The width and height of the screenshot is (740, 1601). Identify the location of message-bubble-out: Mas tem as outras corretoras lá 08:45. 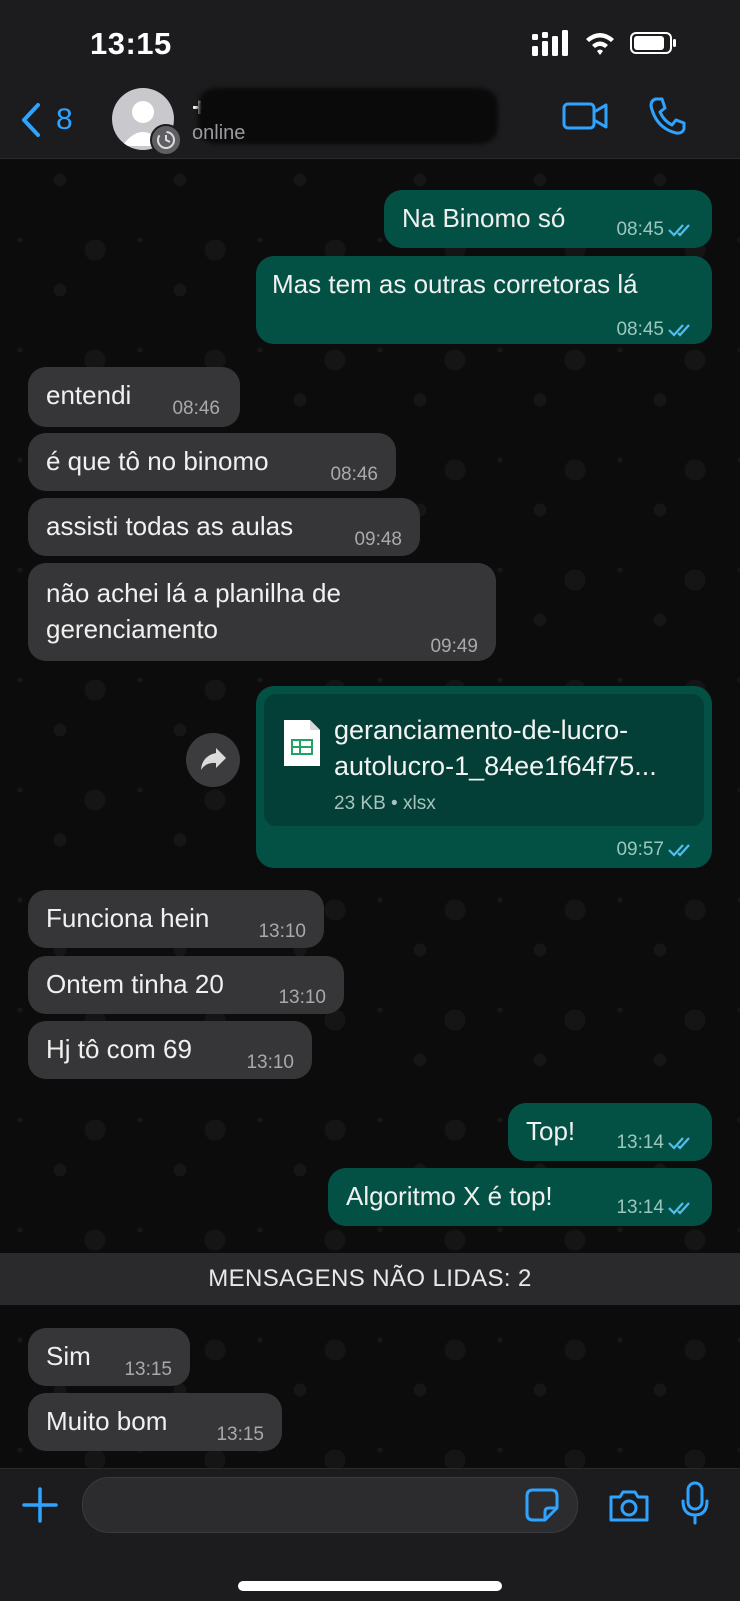
(484, 300).